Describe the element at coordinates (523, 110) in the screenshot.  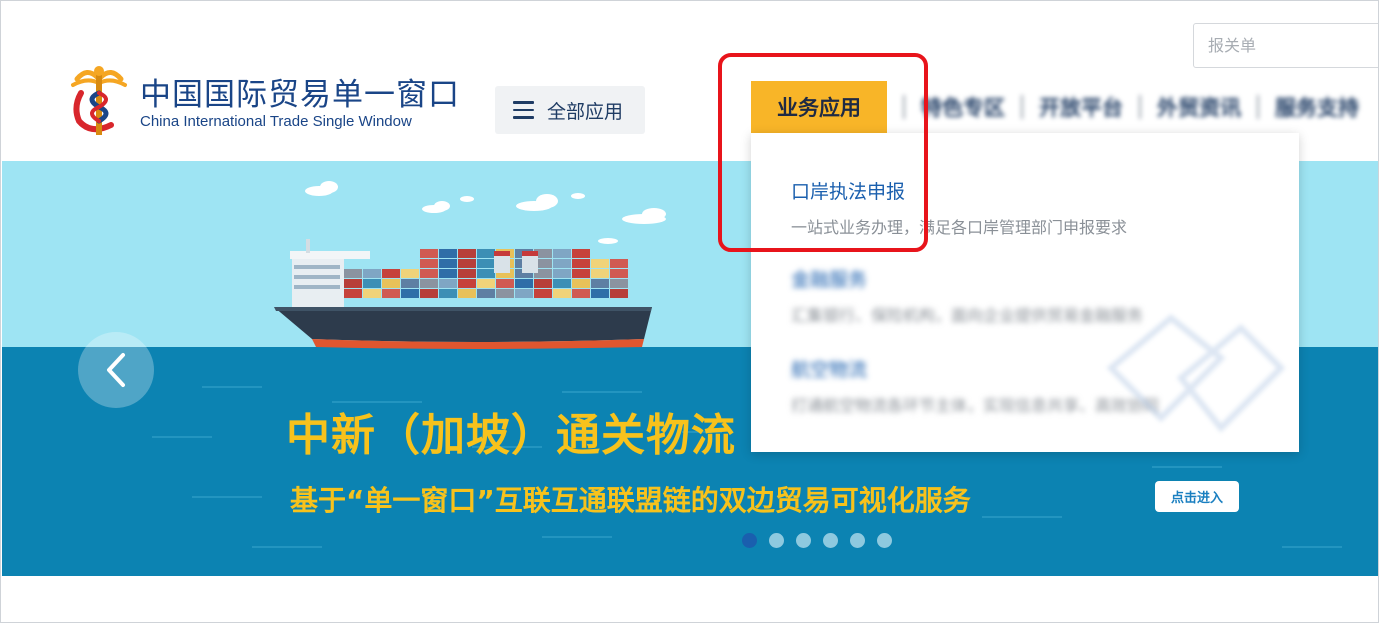
I see `menu-icon` at that location.